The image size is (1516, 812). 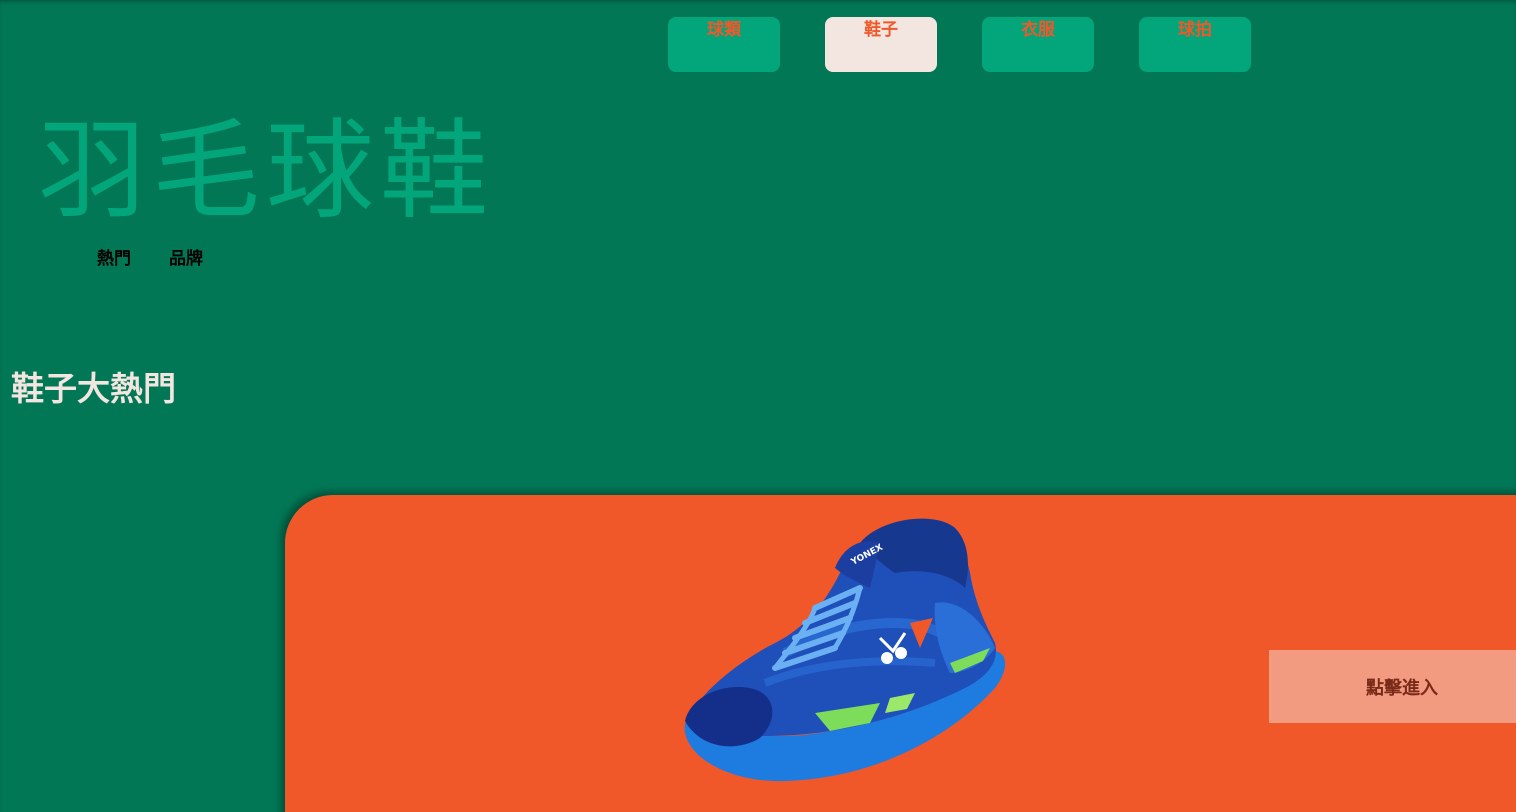 I want to click on nav-tab-shoes: 鞋子, so click(x=881, y=44).